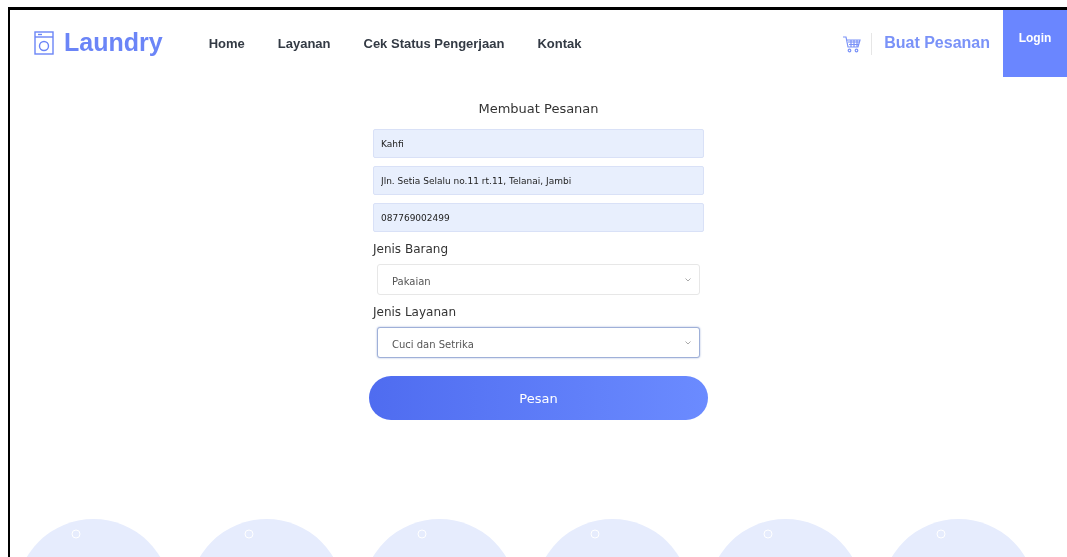 The image size is (1067, 557). Describe the element at coordinates (226, 43) in the screenshot. I see `nav-link: Home` at that location.